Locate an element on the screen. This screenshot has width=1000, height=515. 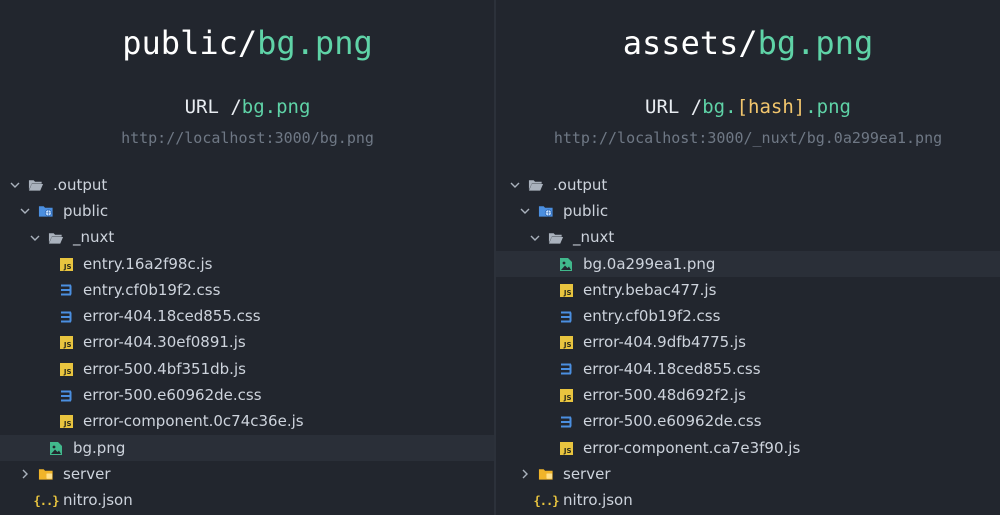
left-address: http://localhost:3000/bg.png is located at coordinates (247, 138).